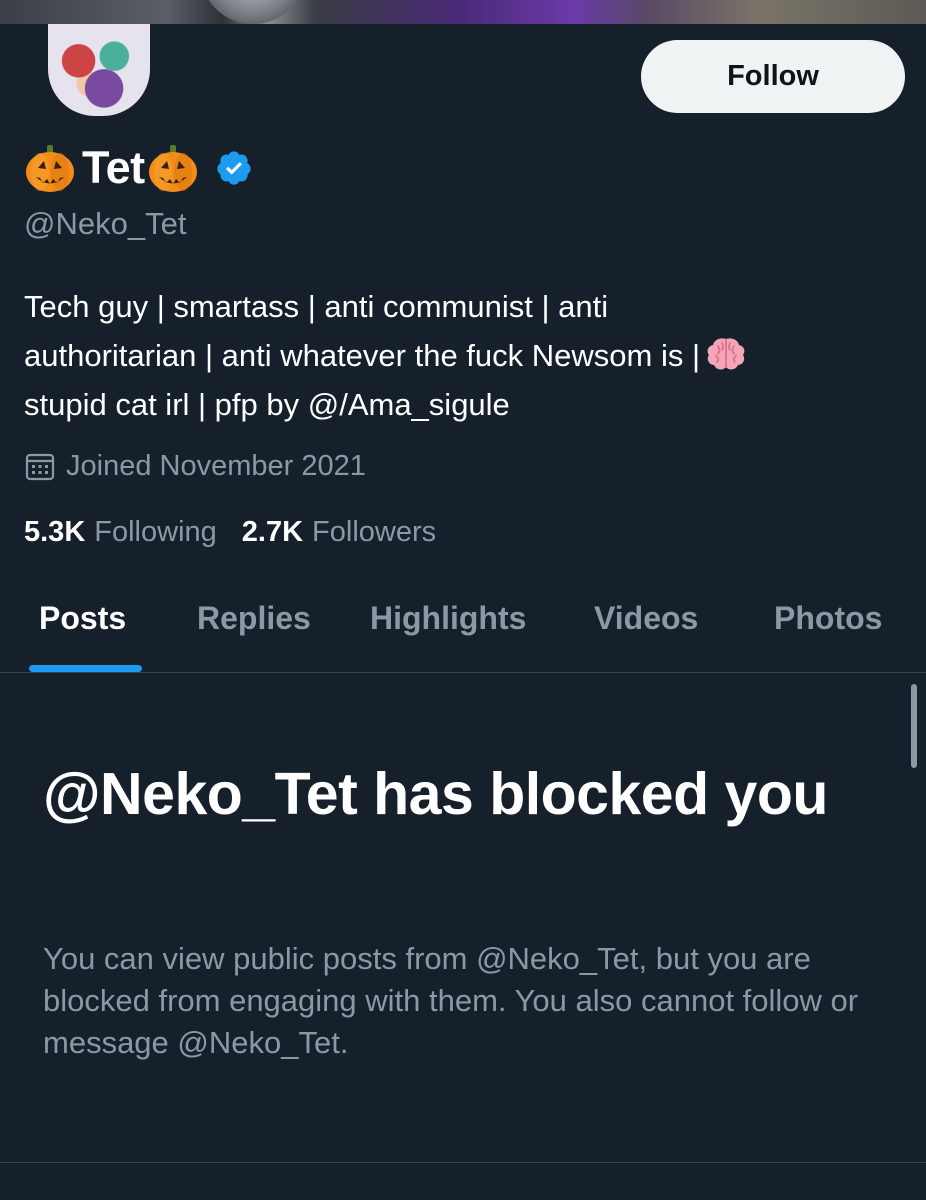 This screenshot has height=1200, width=926. I want to click on tab-replies: Replies, so click(254, 618).